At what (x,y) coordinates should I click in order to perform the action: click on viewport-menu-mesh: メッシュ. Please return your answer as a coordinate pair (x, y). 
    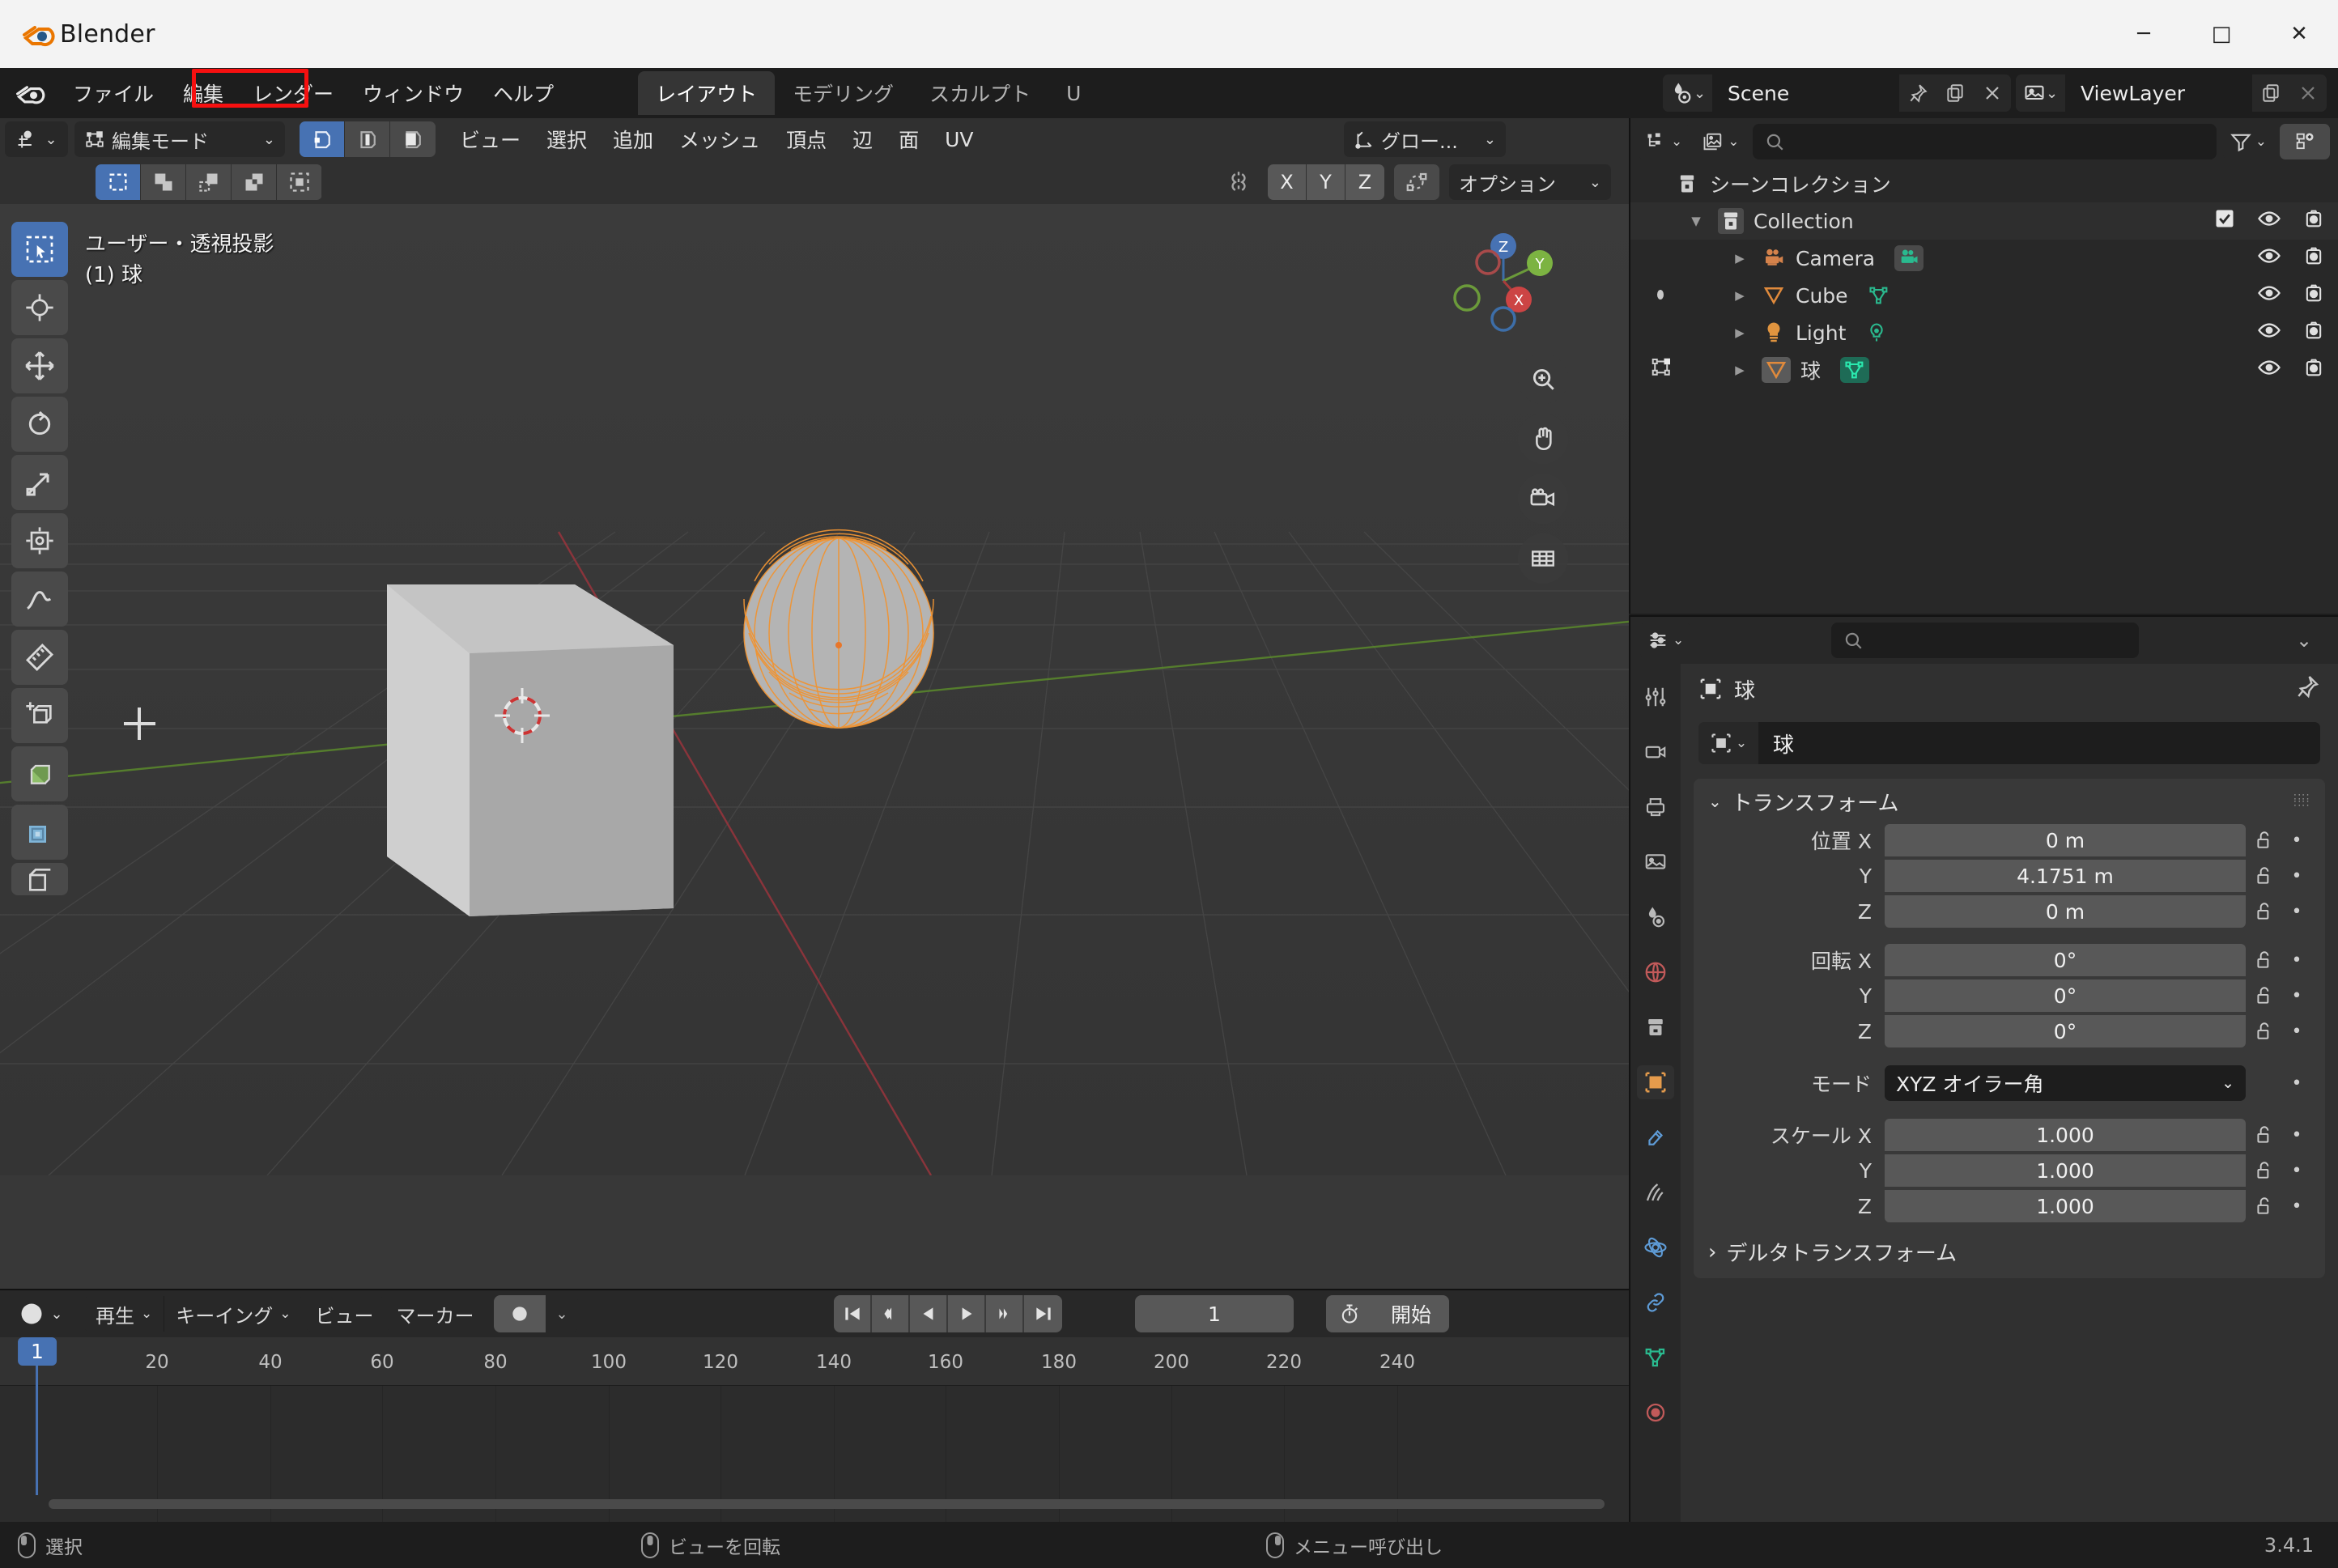
    Looking at the image, I should click on (719, 139).